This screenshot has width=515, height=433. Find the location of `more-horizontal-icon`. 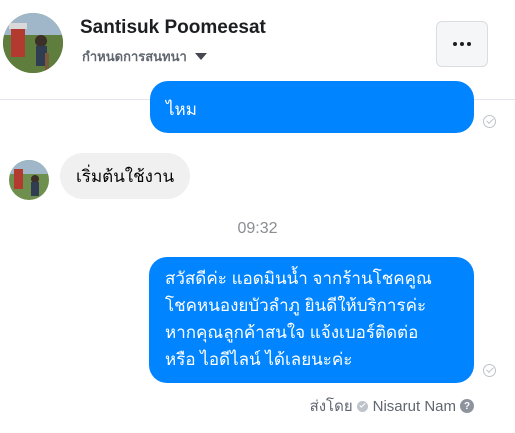

more-horizontal-icon is located at coordinates (462, 44).